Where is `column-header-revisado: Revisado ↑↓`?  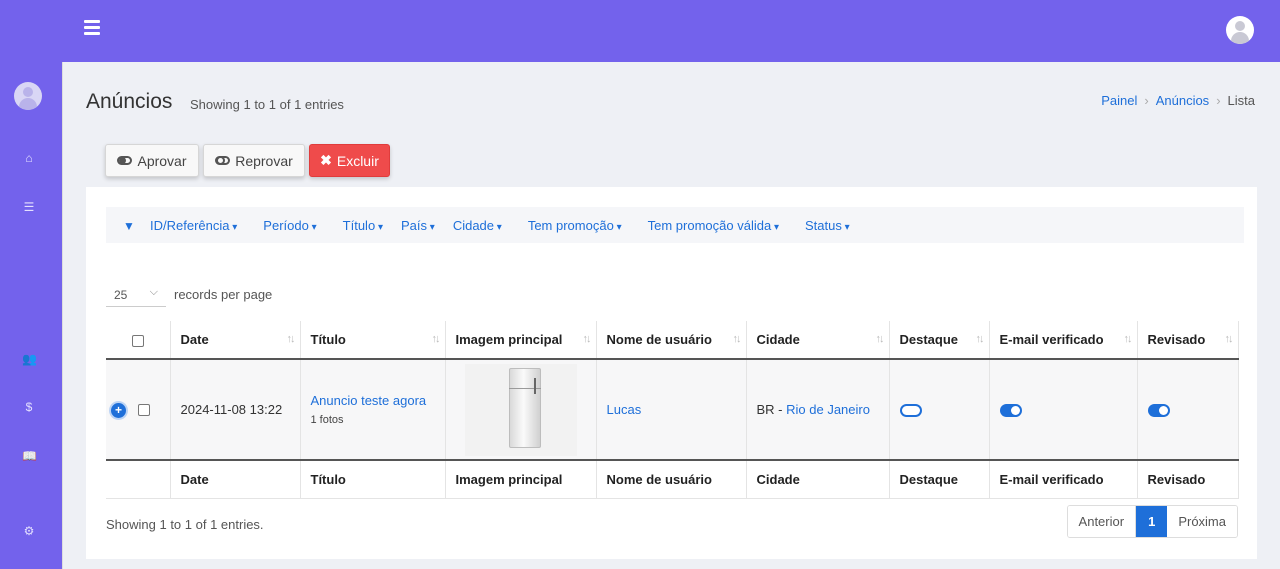 column-header-revisado: Revisado ↑↓ is located at coordinates (1188, 340).